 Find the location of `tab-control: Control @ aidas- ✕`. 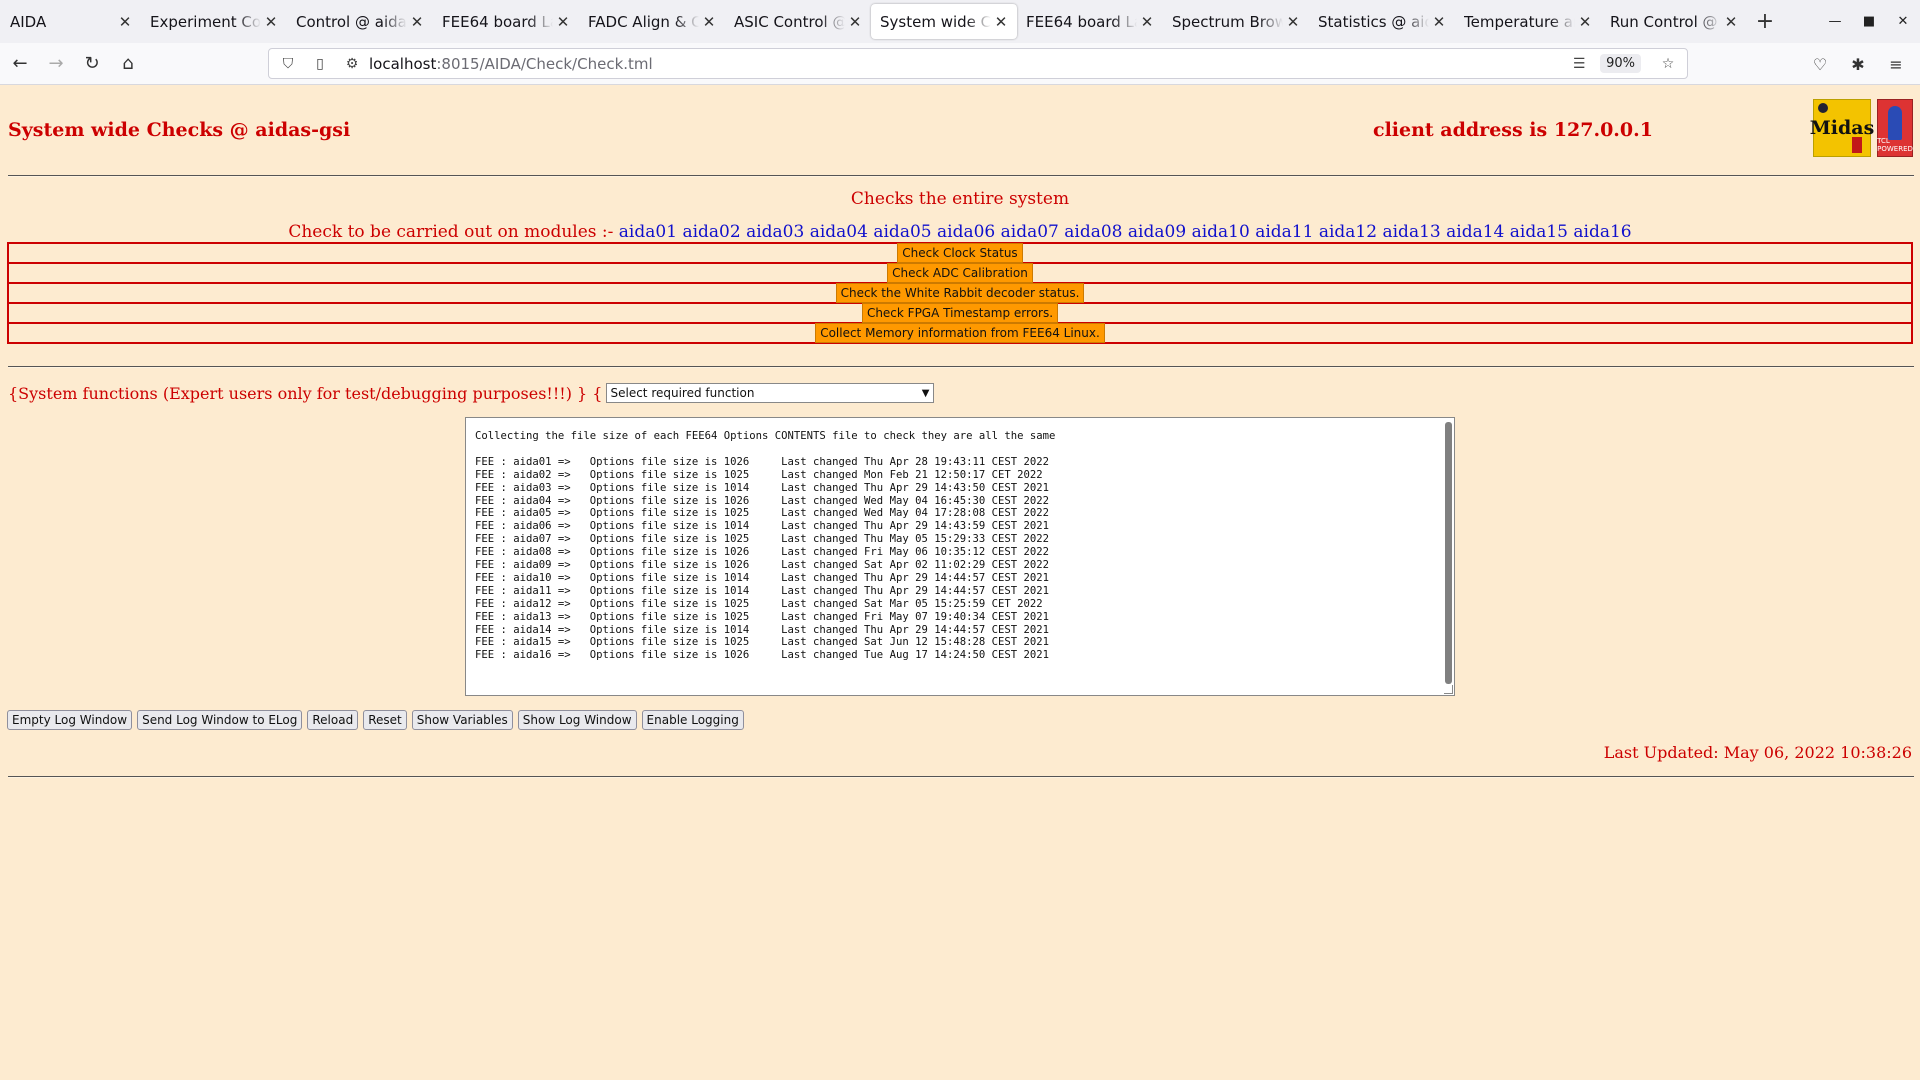

tab-control: Control @ aidas- ✕ is located at coordinates (360, 21).